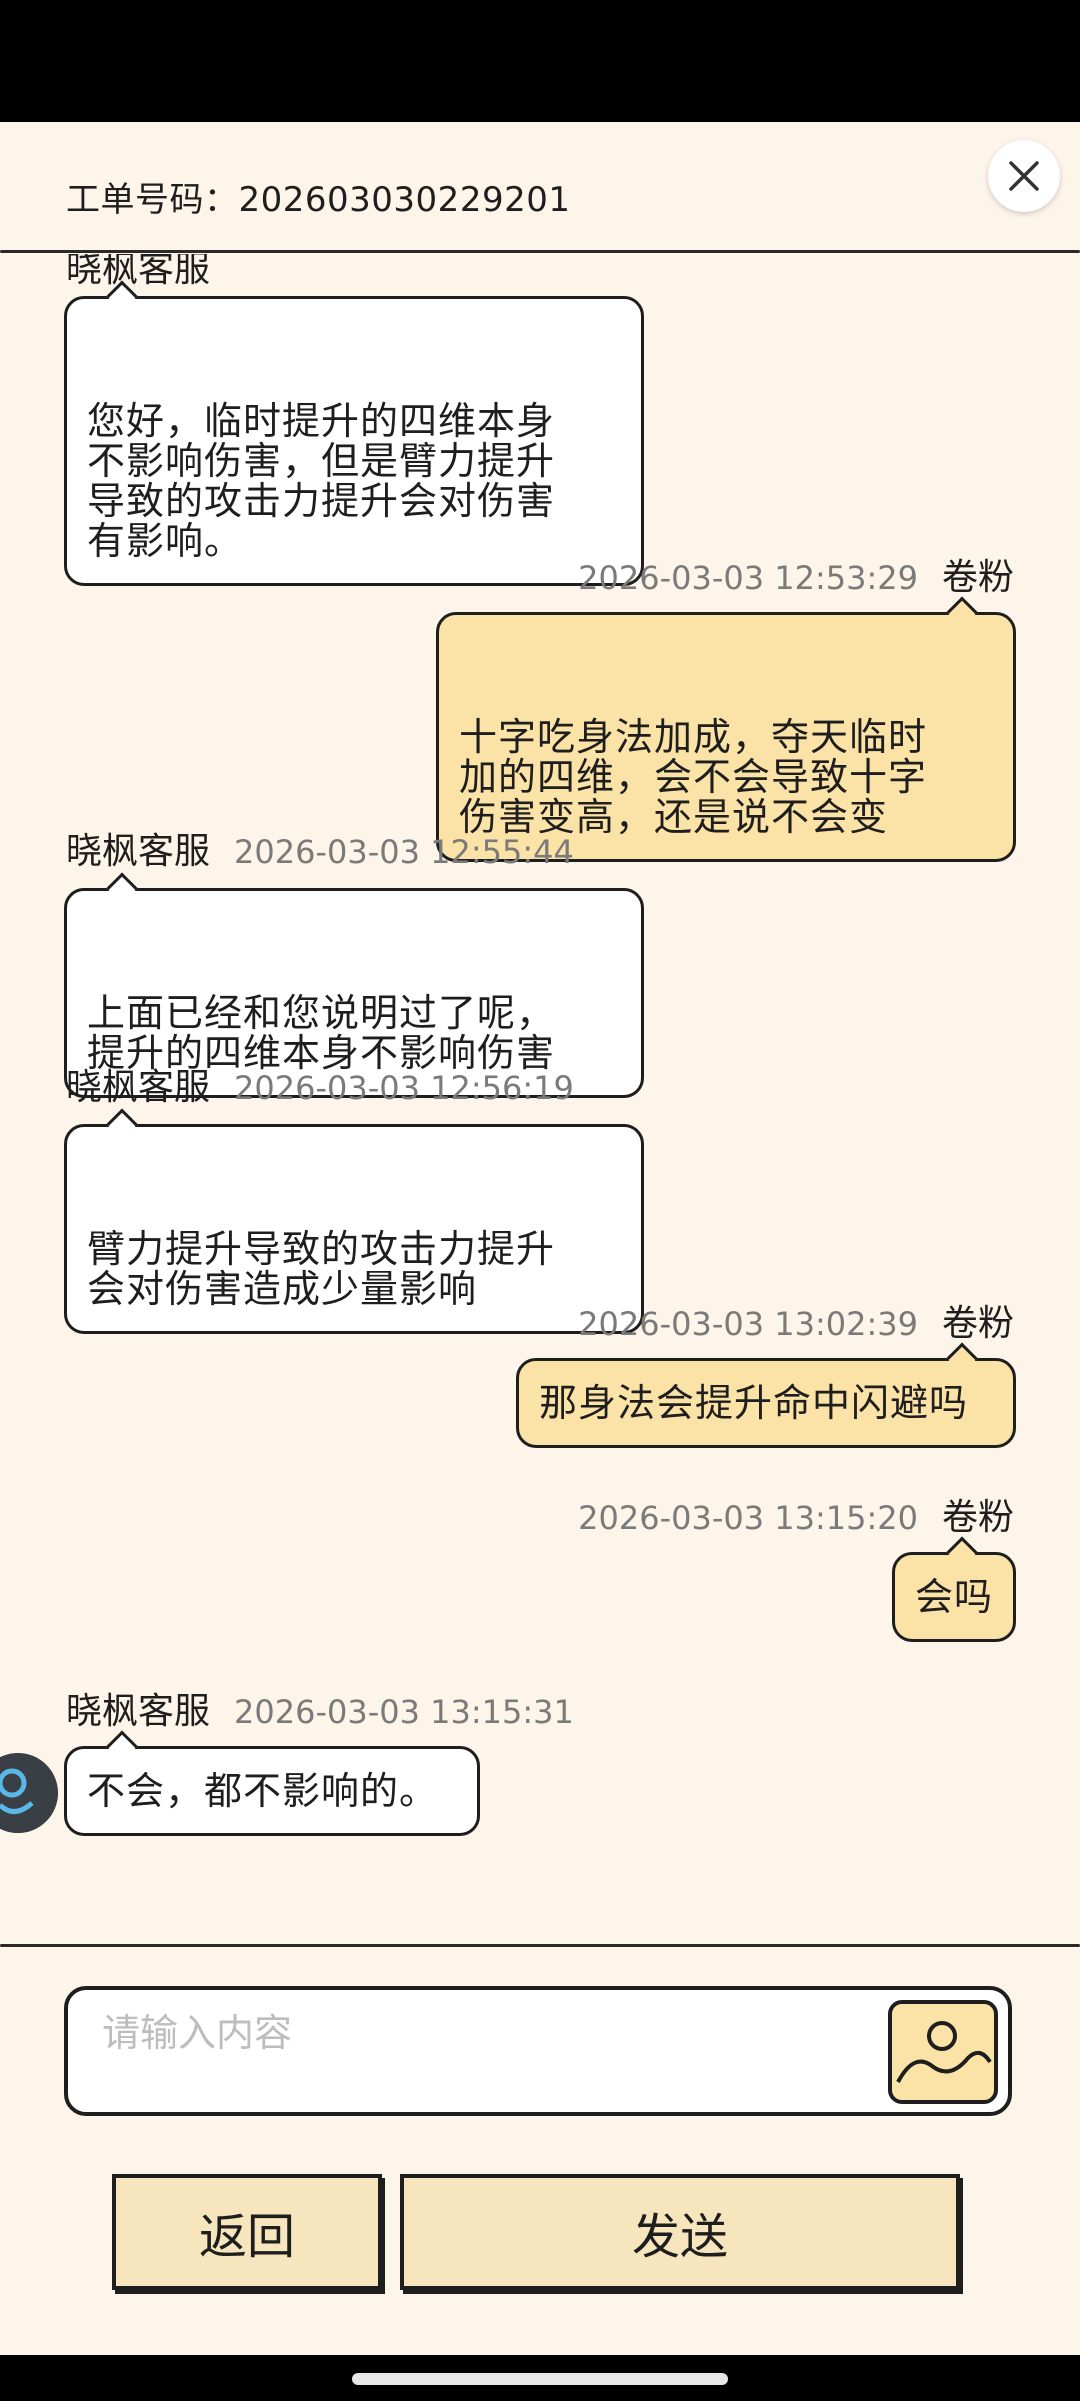 This screenshot has width=1080, height=2401. I want to click on image-icon, so click(944, 2052).